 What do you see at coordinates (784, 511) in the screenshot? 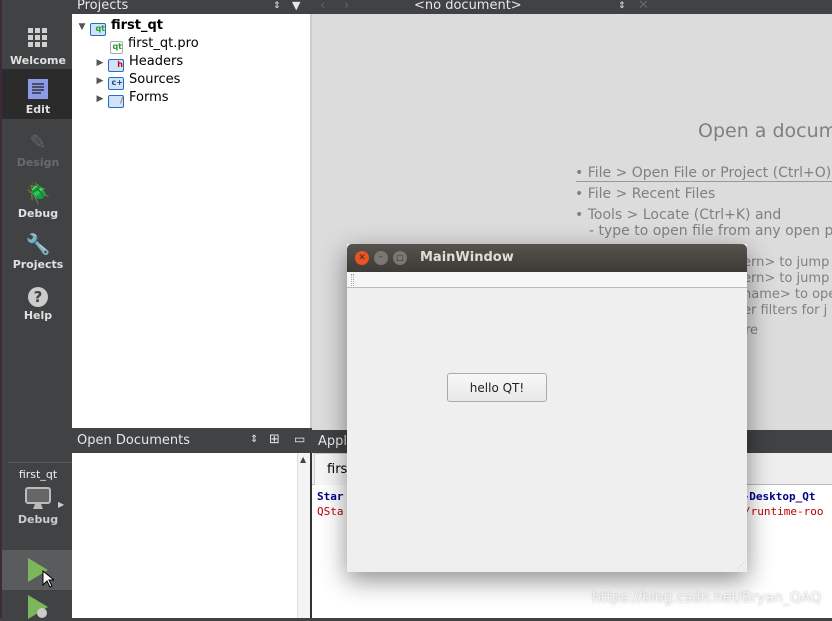
I see `output-line: /runtime-roo` at bounding box center [784, 511].